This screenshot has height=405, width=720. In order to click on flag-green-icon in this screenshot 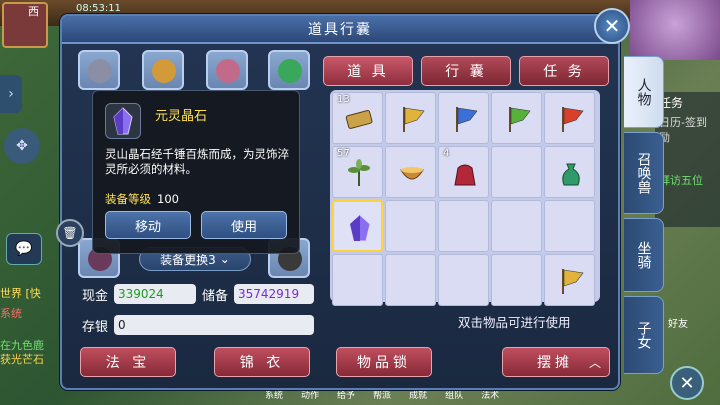, I will do `click(518, 119)`.